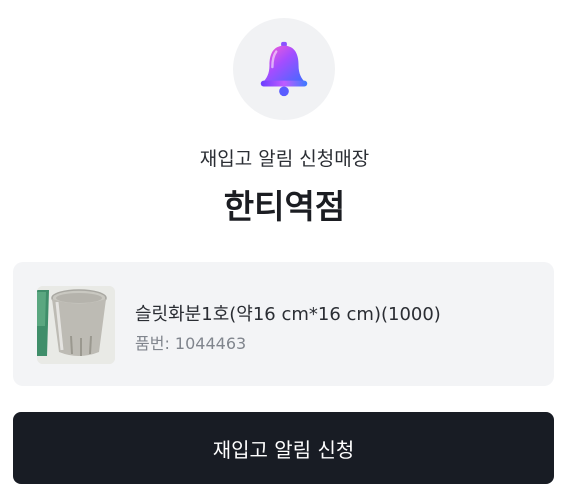 This screenshot has height=492, width=569. What do you see at coordinates (191, 343) in the screenshot?
I see `product-code: 품번: 1044463` at bounding box center [191, 343].